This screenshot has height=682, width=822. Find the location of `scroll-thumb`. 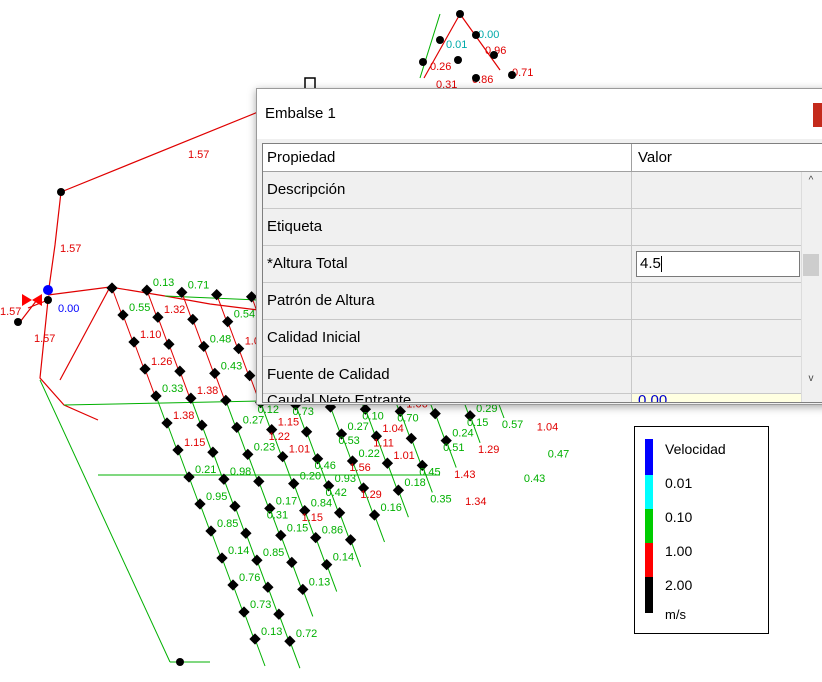

scroll-thumb is located at coordinates (811, 265).